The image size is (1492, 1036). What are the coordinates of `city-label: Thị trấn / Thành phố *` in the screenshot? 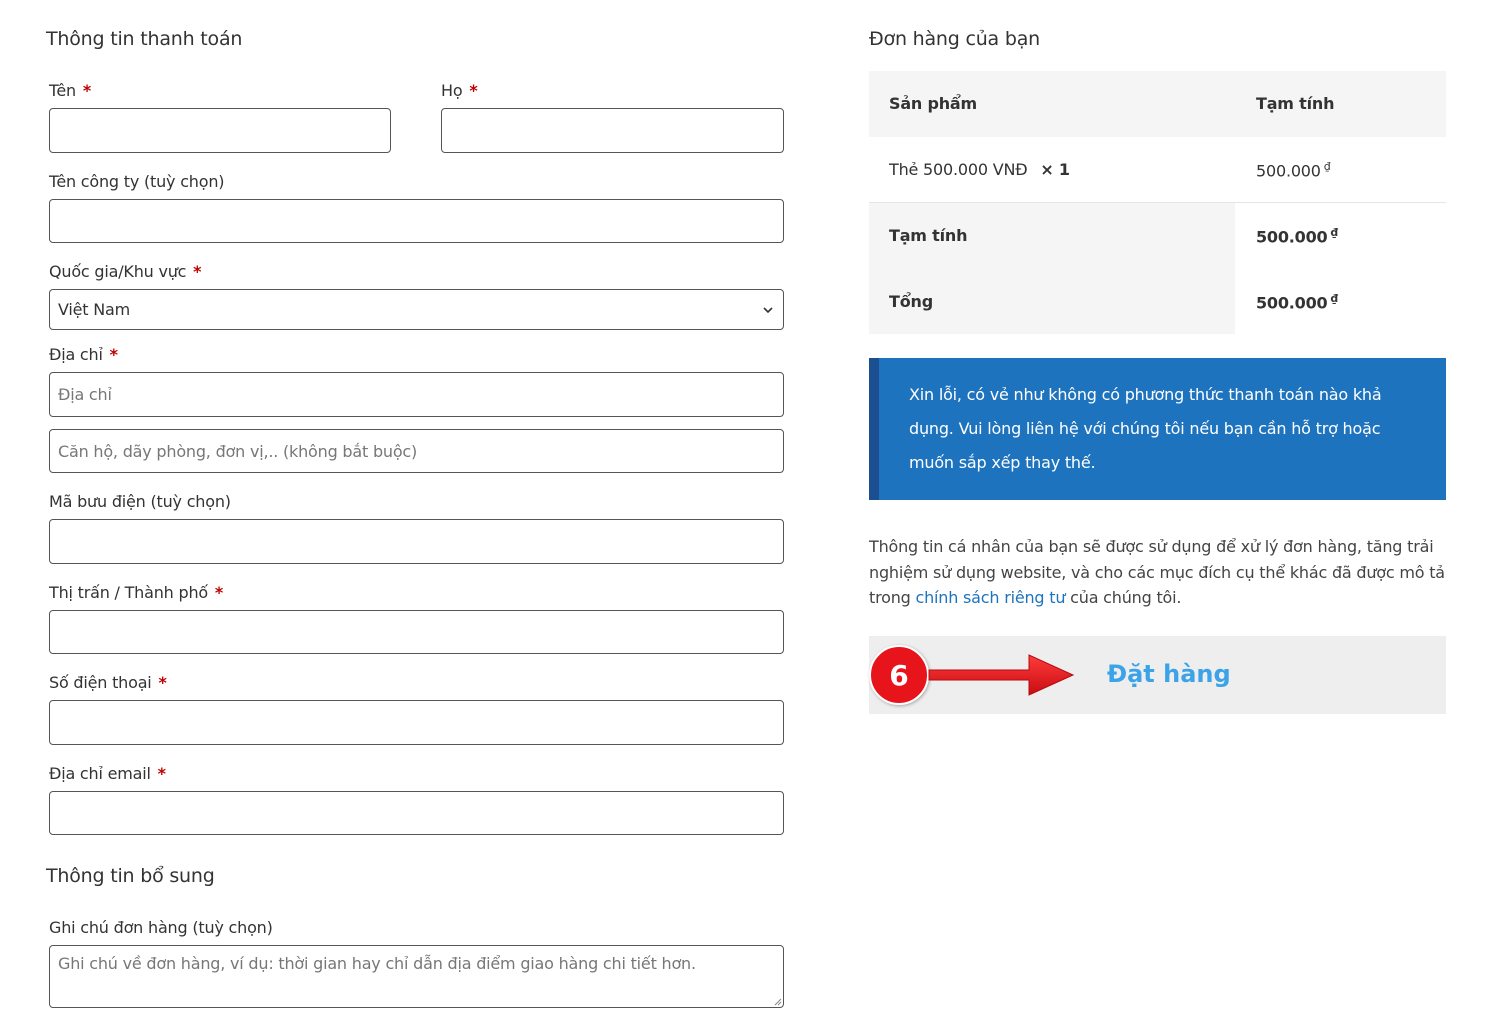 It's located at (136, 592).